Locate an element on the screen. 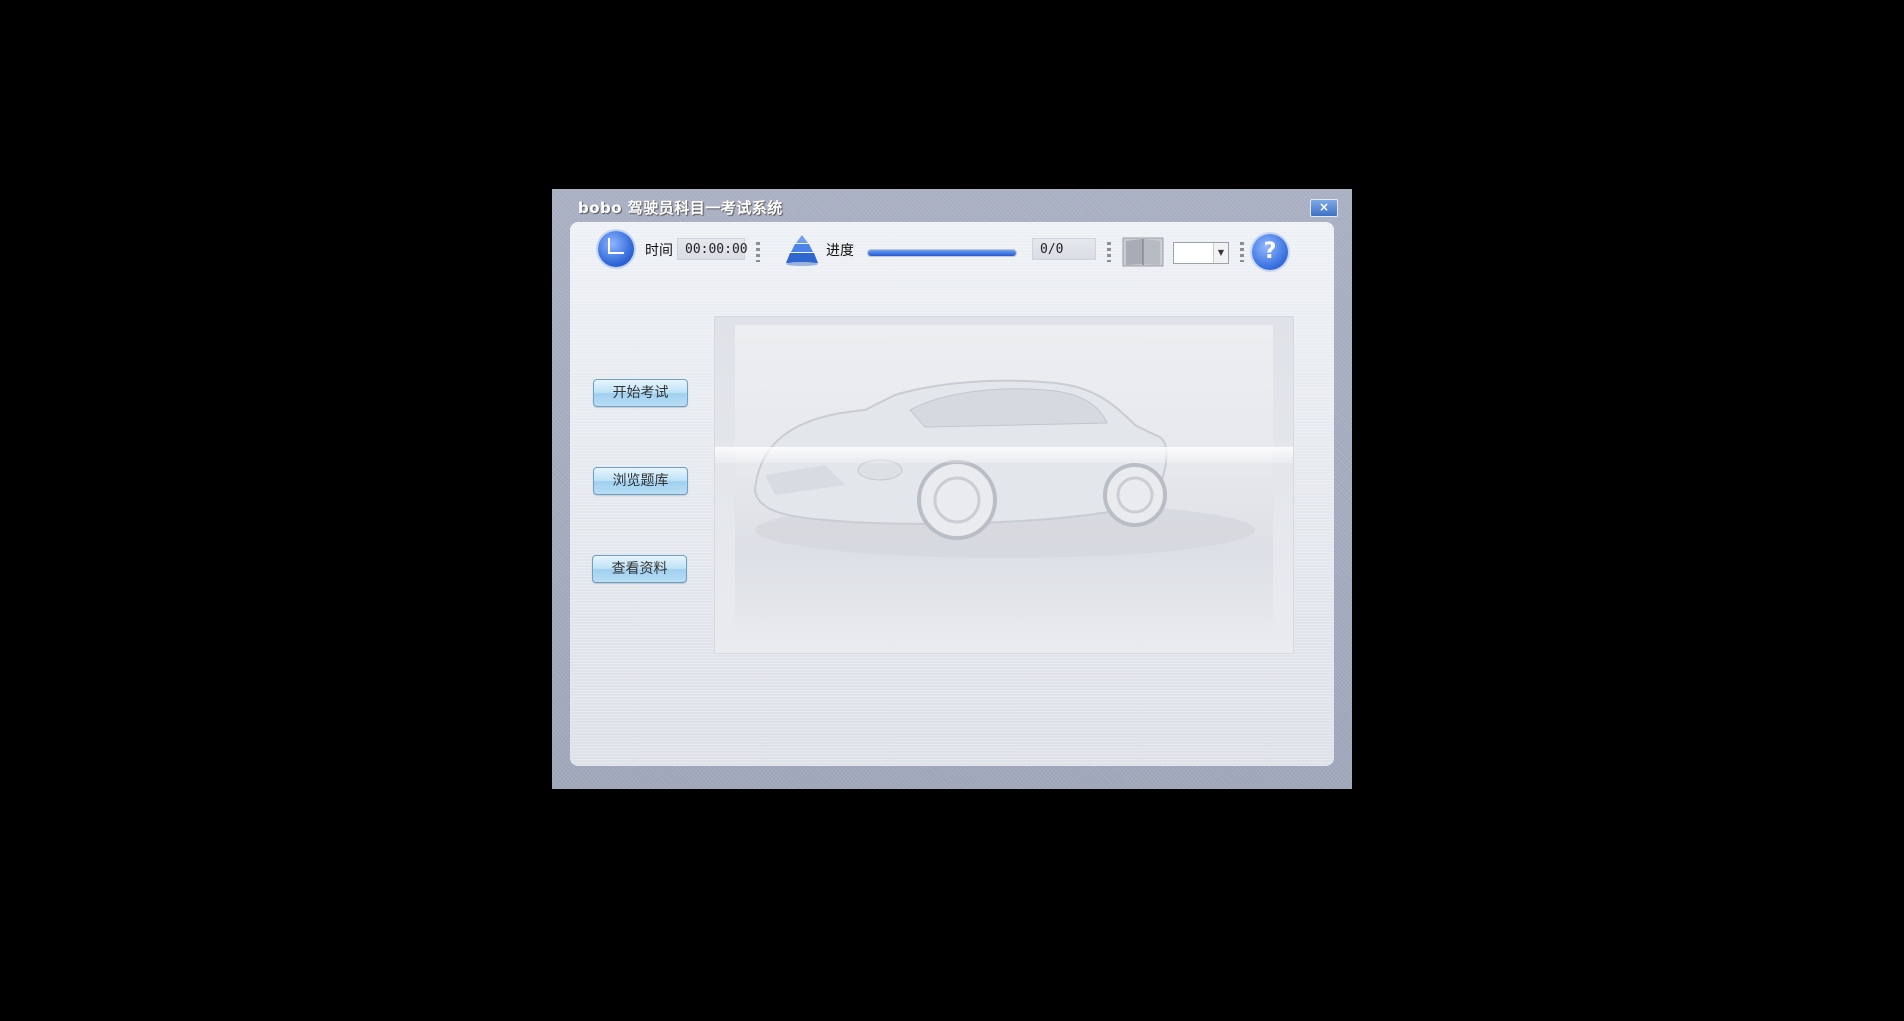 Image resolution: width=1904 pixels, height=1021 pixels. time-display: 00:00:00 is located at coordinates (712, 249).